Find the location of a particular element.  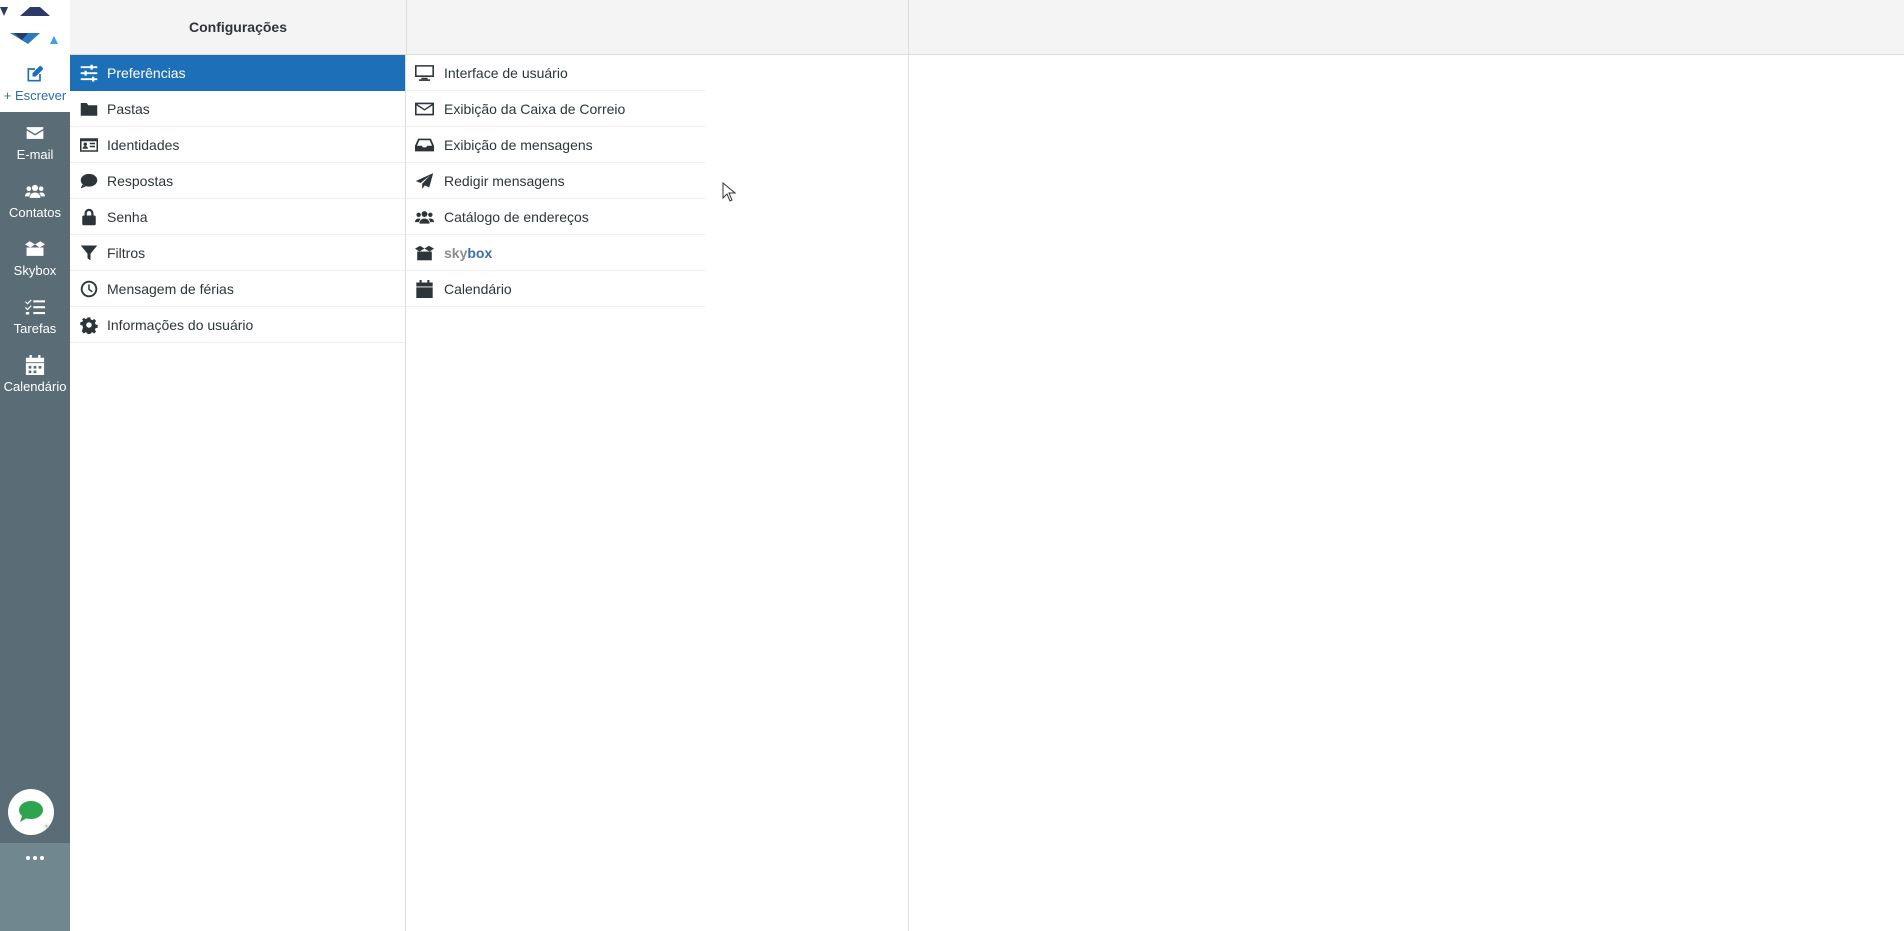

mouse-cursor-icon is located at coordinates (729, 192).